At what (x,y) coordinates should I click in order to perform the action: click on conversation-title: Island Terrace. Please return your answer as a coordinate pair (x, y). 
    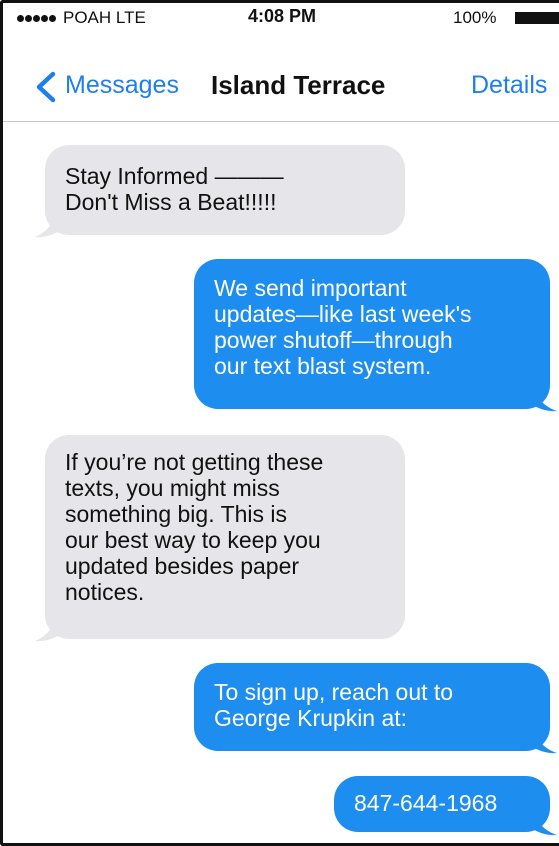
    Looking at the image, I should click on (298, 85).